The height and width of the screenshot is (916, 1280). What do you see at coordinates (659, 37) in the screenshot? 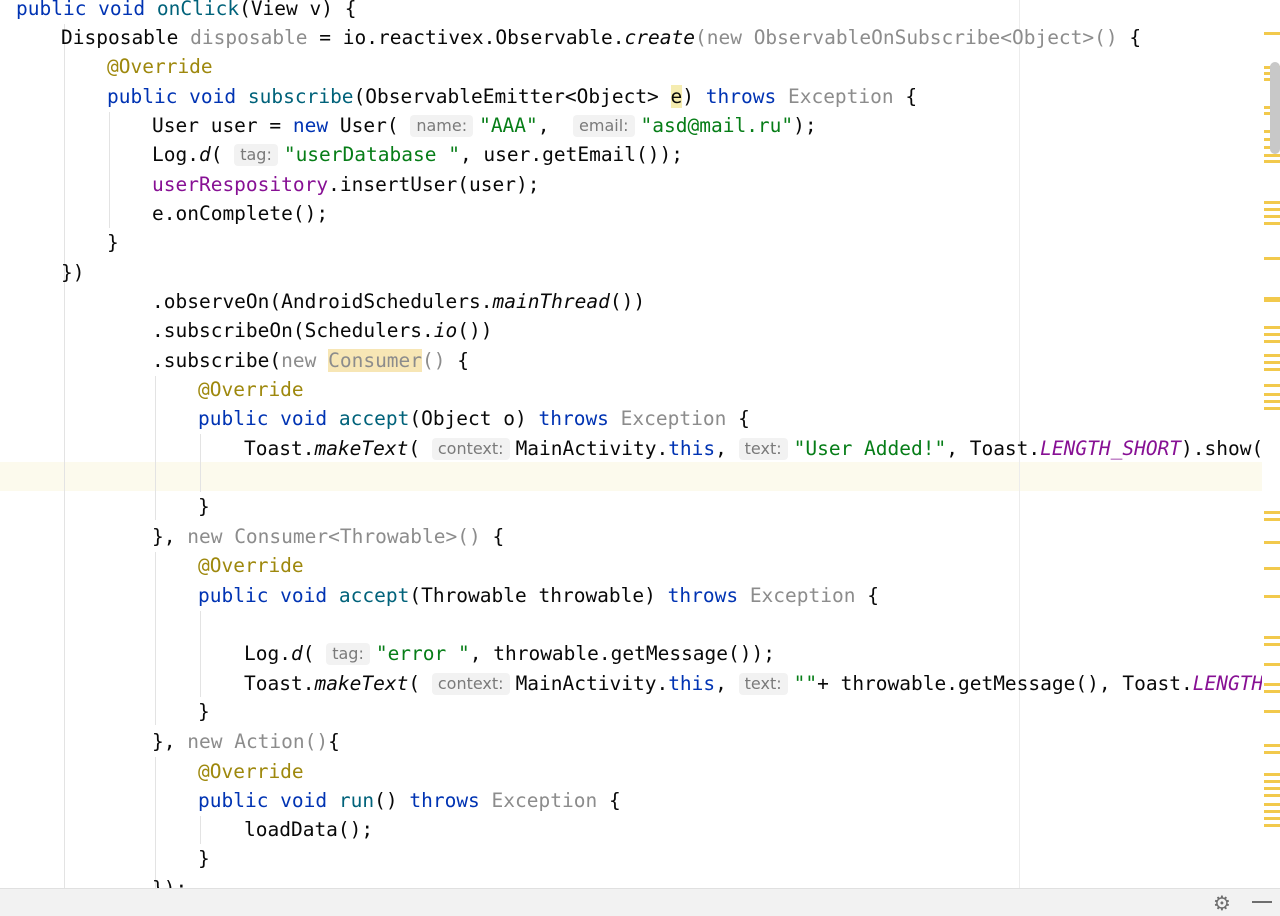
I see `code-token: create` at bounding box center [659, 37].